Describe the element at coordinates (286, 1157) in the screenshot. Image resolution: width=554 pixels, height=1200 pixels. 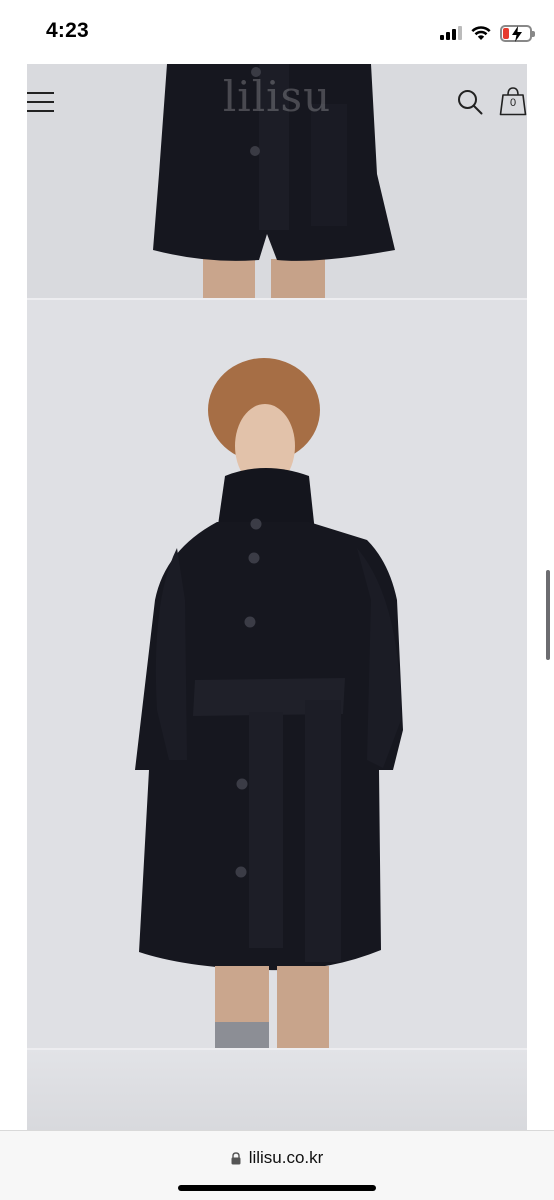
I see `url-text: lilisu.co.kr` at that location.